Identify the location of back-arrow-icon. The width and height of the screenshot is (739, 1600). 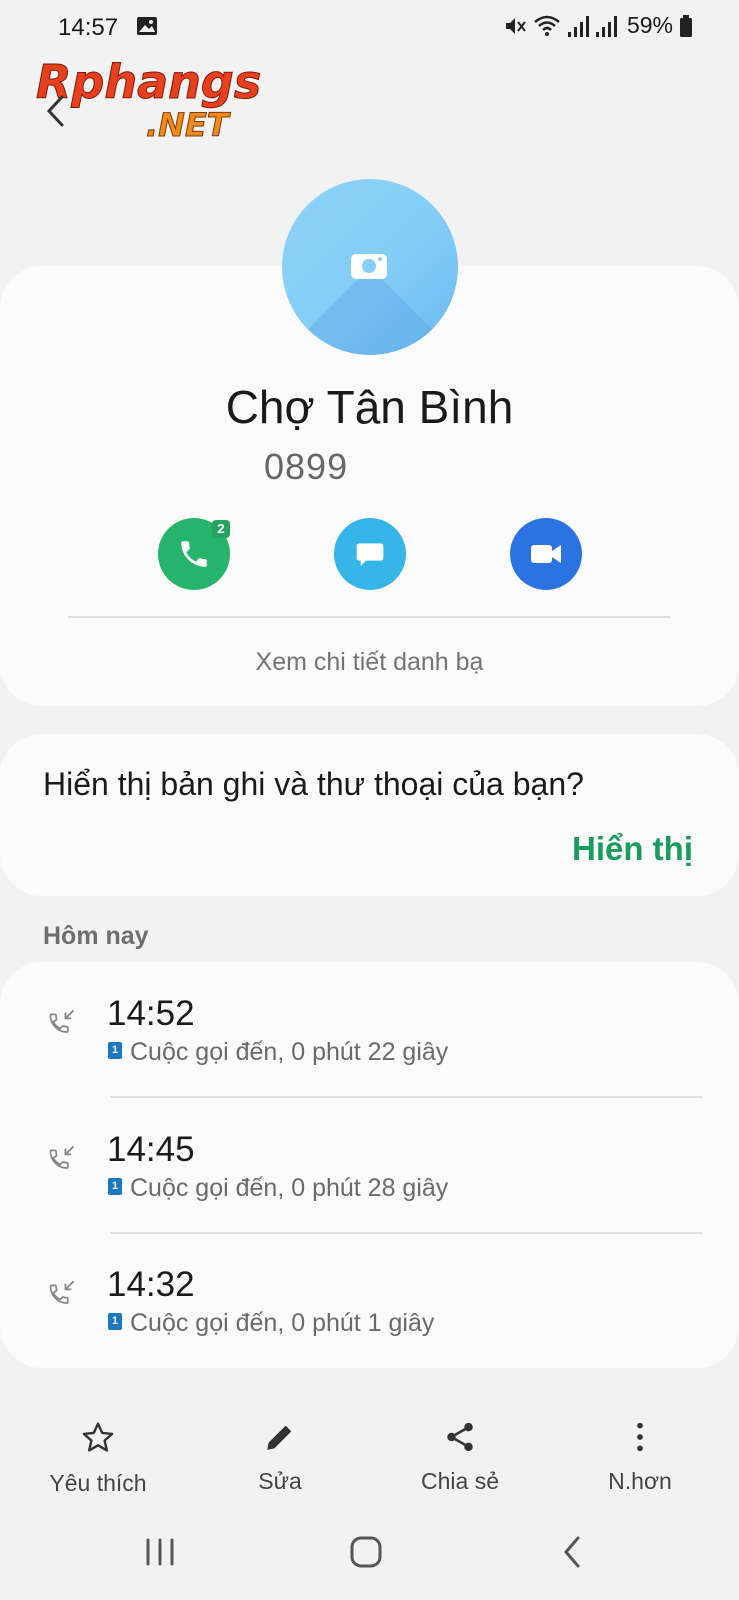
(56, 111).